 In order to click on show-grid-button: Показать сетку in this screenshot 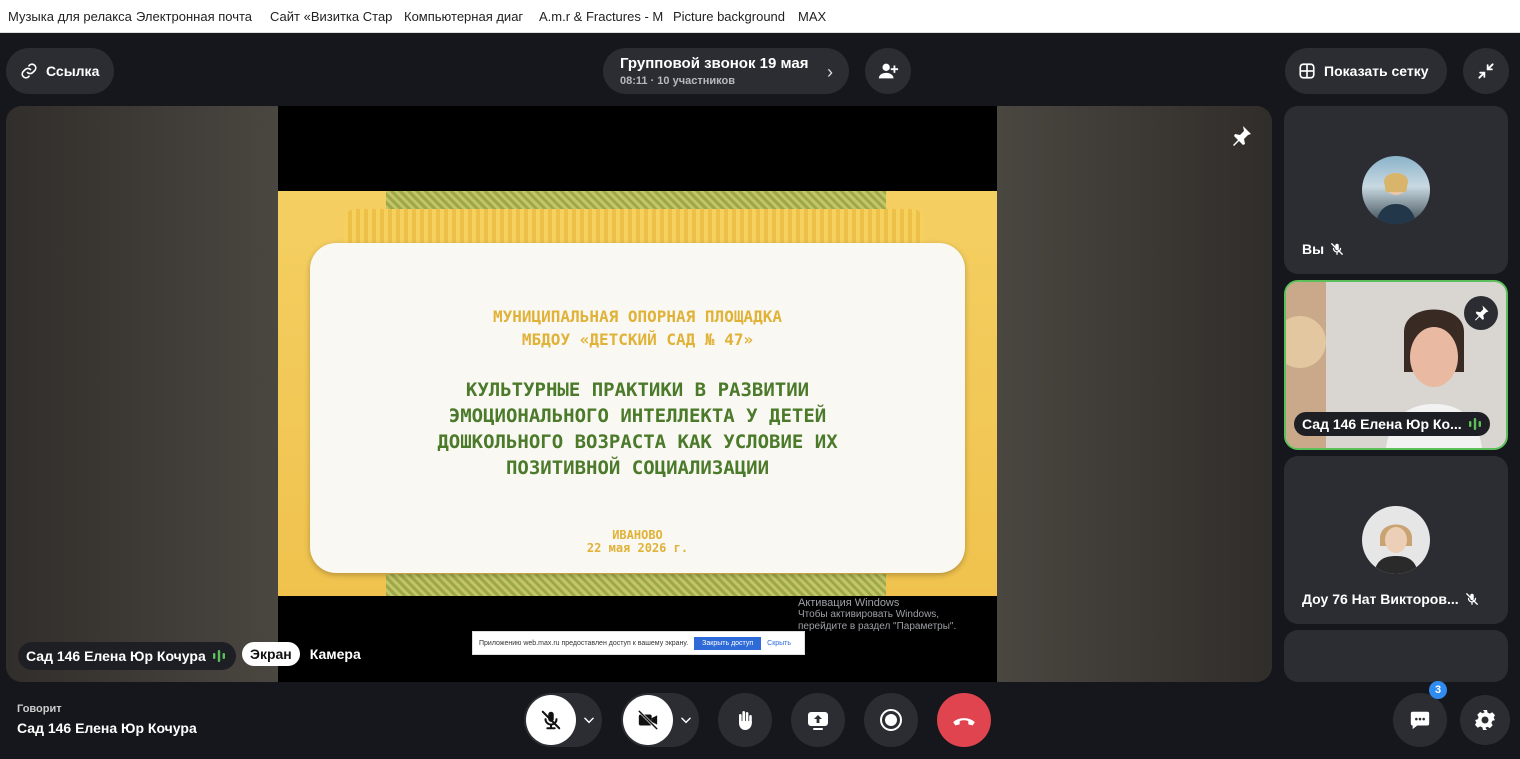, I will do `click(1366, 71)`.